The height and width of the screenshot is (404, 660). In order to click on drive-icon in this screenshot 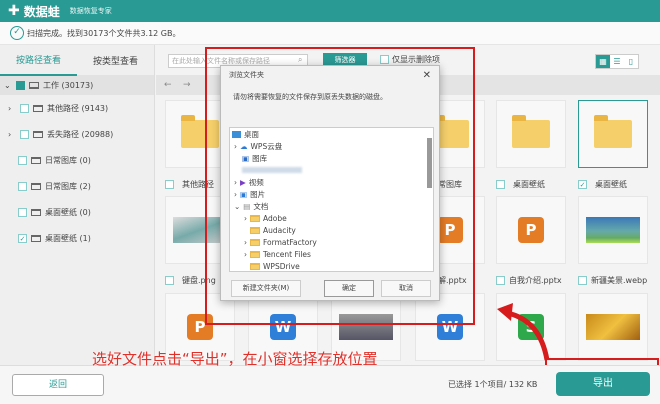, I will do `click(34, 85)`.